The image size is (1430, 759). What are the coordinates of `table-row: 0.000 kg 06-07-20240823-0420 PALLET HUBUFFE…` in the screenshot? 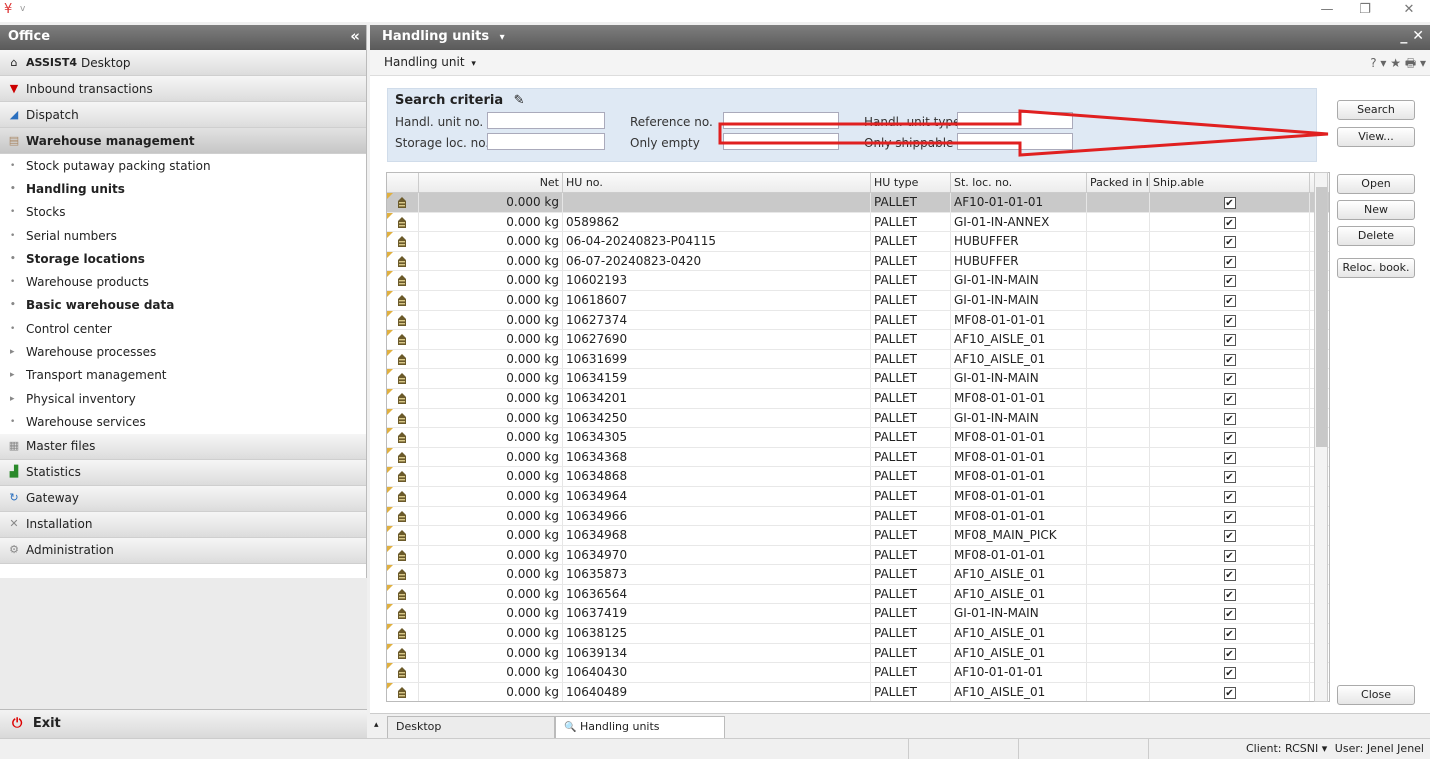 It's located at (858, 261).